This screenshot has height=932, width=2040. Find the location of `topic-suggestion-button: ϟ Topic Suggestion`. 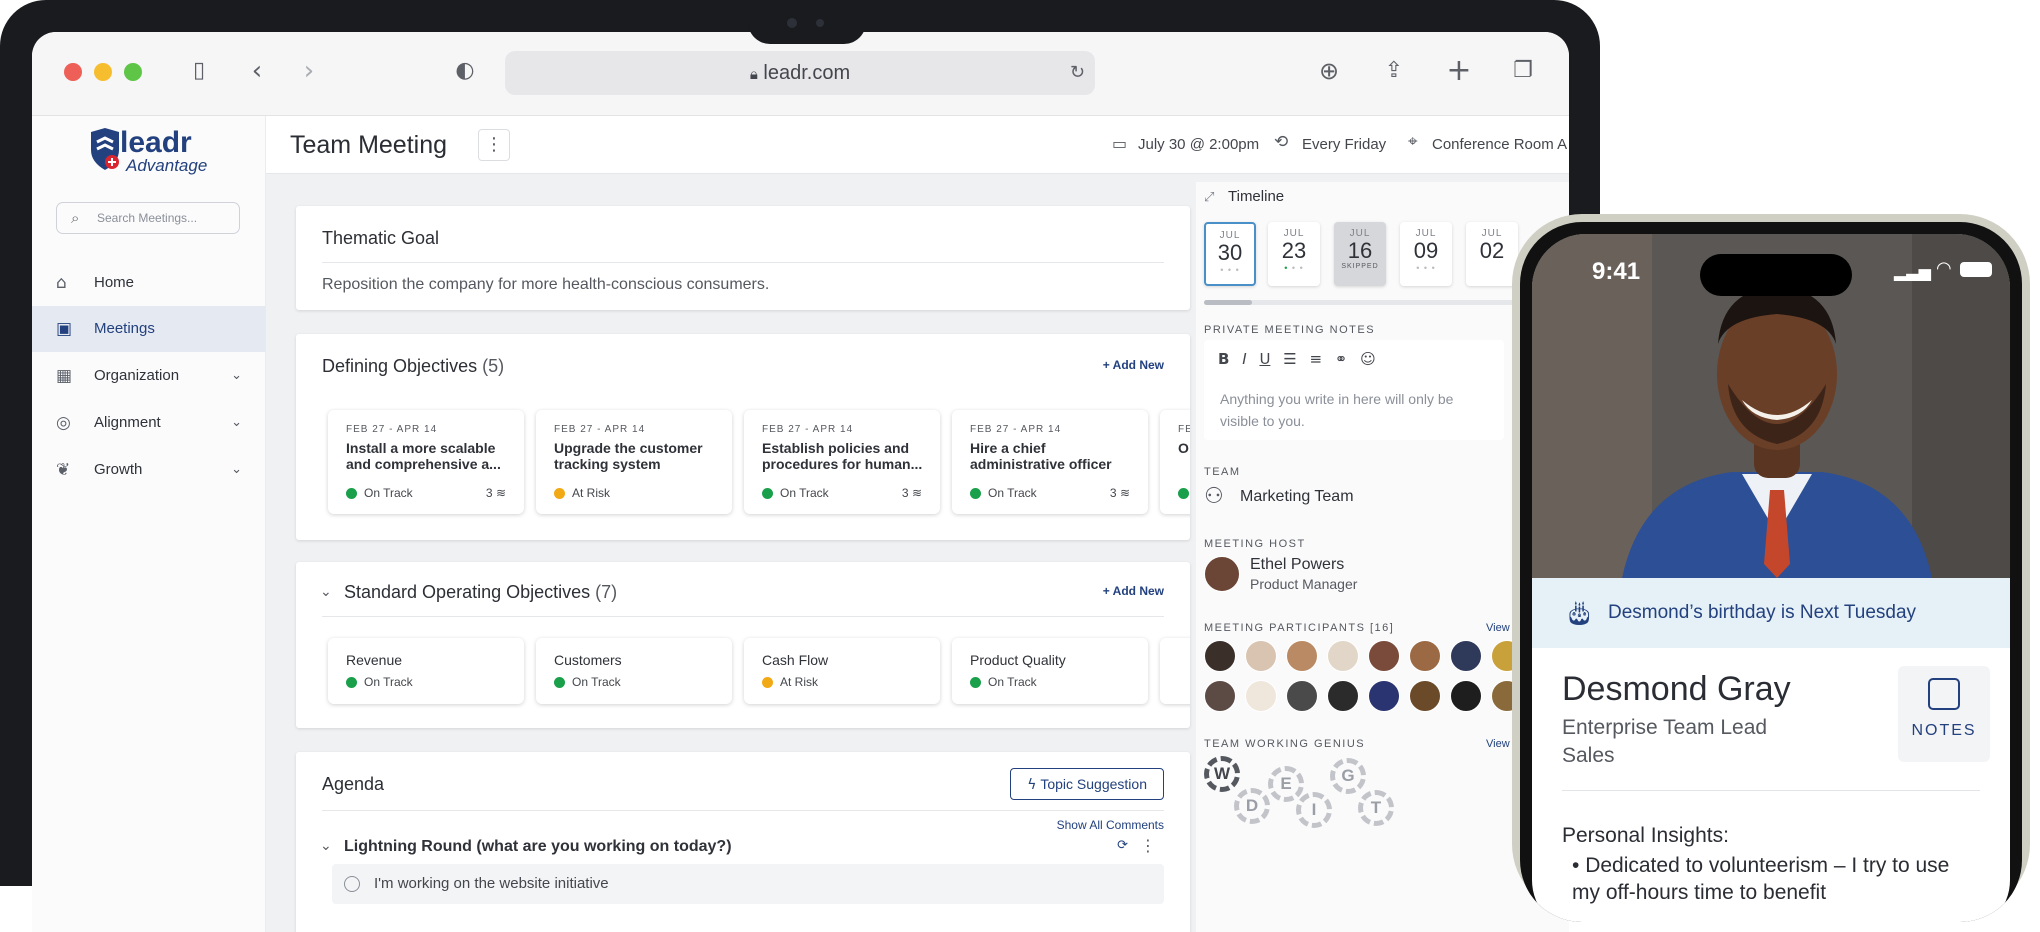

topic-suggestion-button: ϟ Topic Suggestion is located at coordinates (1087, 784).